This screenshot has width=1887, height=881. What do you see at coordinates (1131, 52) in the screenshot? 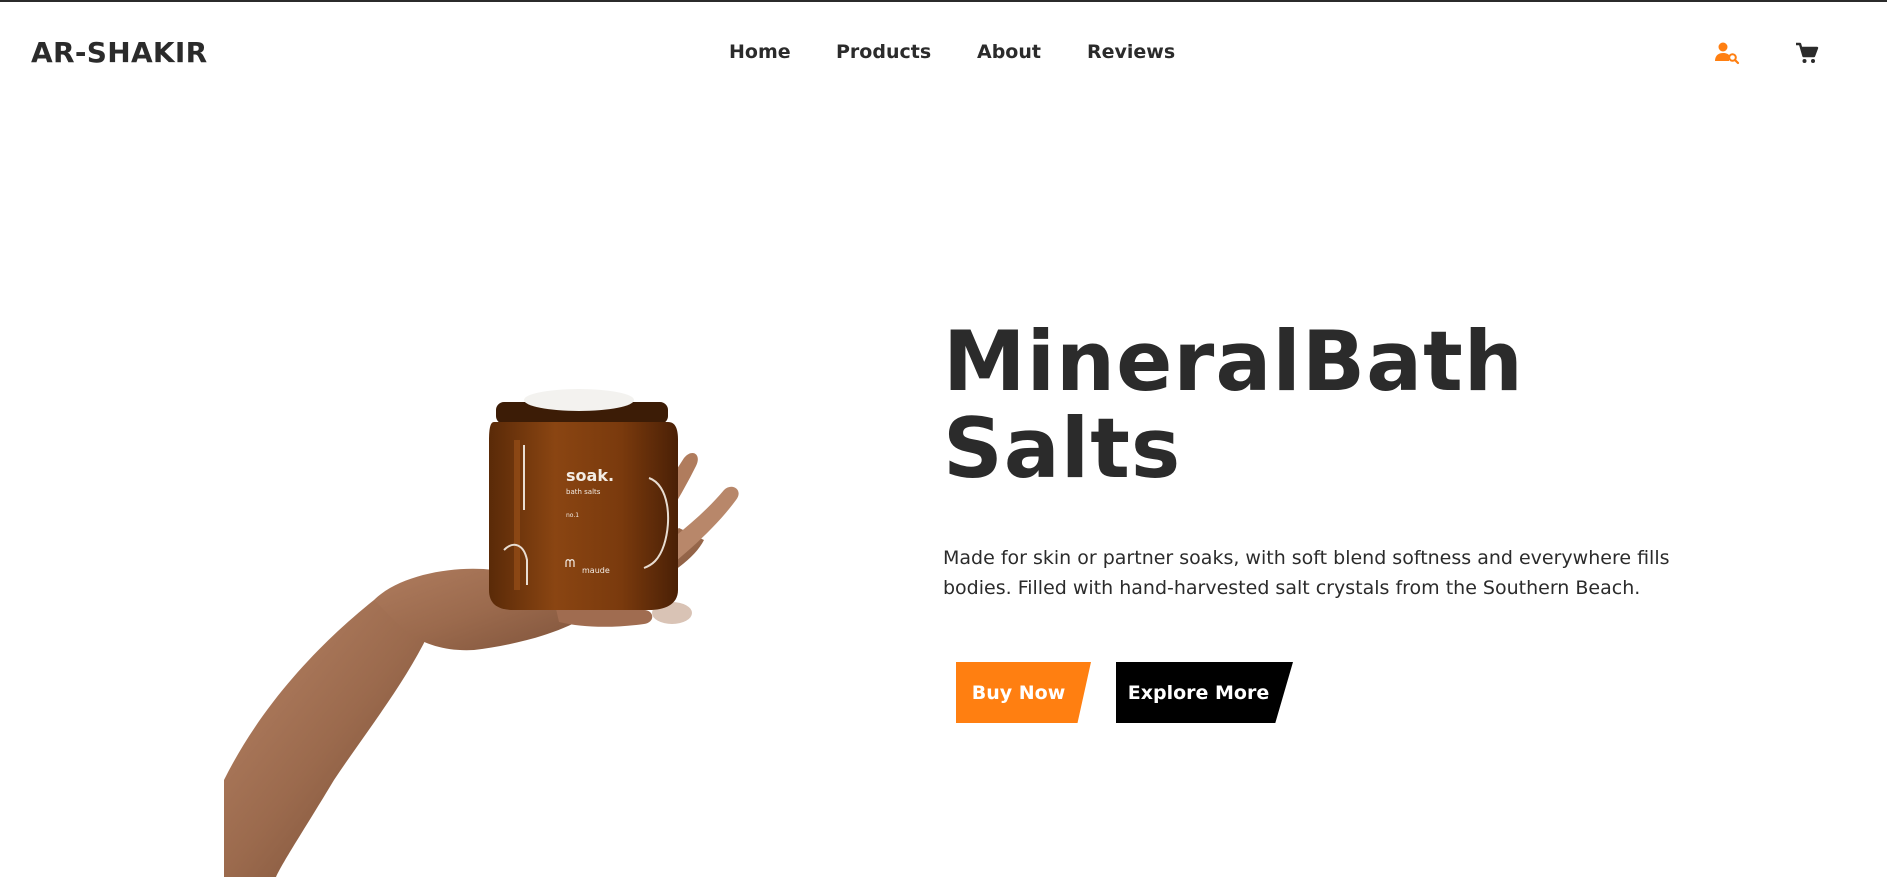
I see `nav-reviews: Reviews` at bounding box center [1131, 52].